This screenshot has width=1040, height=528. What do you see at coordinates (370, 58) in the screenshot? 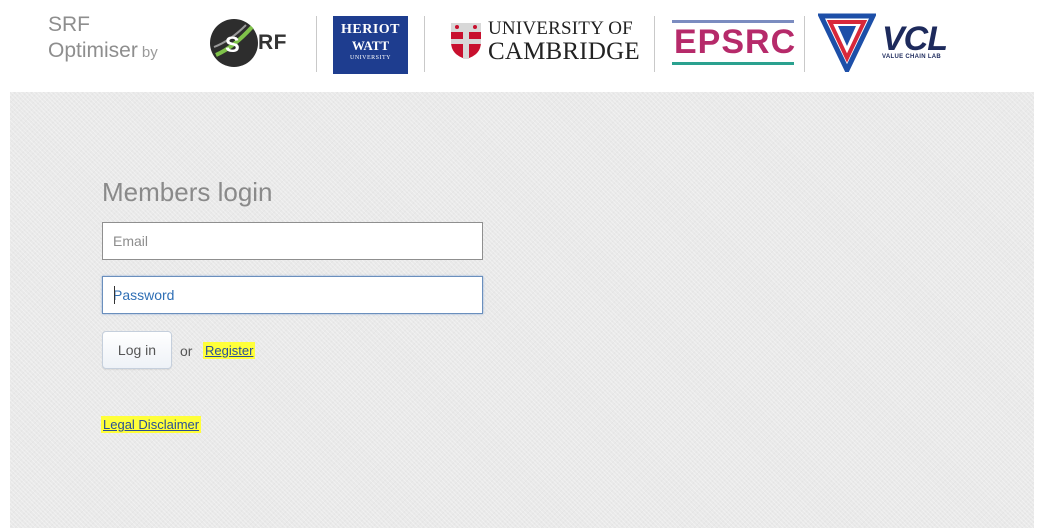
I see `heriot-watt-line3: UNIVERSITY` at bounding box center [370, 58].